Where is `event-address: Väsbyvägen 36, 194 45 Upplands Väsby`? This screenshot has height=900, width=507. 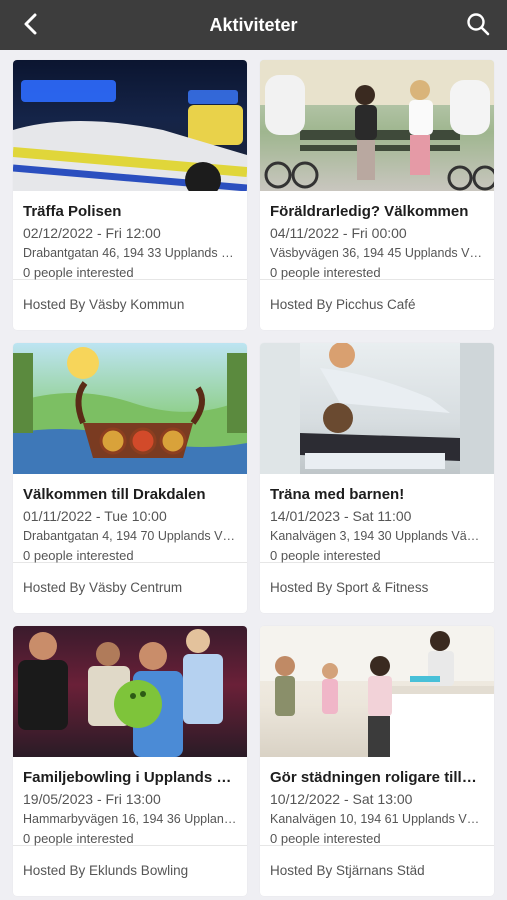
event-address: Väsbyvägen 36, 194 45 Upplands Väsby is located at coordinates (377, 253).